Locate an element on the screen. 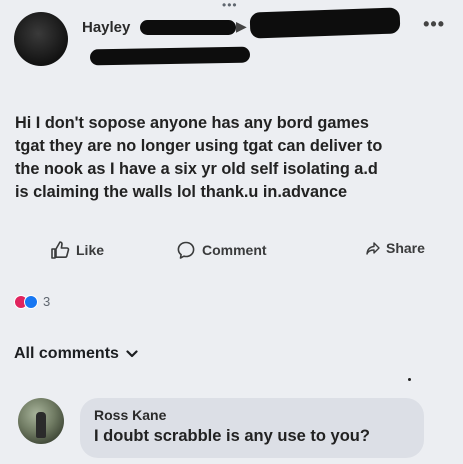 The image size is (463, 464). author-name: Hayley is located at coordinates (106, 27).